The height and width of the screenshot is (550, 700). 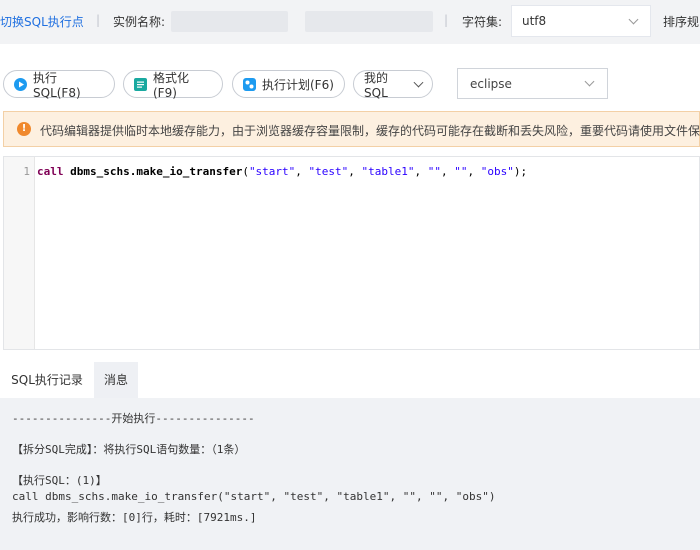 I want to click on execute-sql-button: 执行SQL(F8), so click(x=59, y=85).